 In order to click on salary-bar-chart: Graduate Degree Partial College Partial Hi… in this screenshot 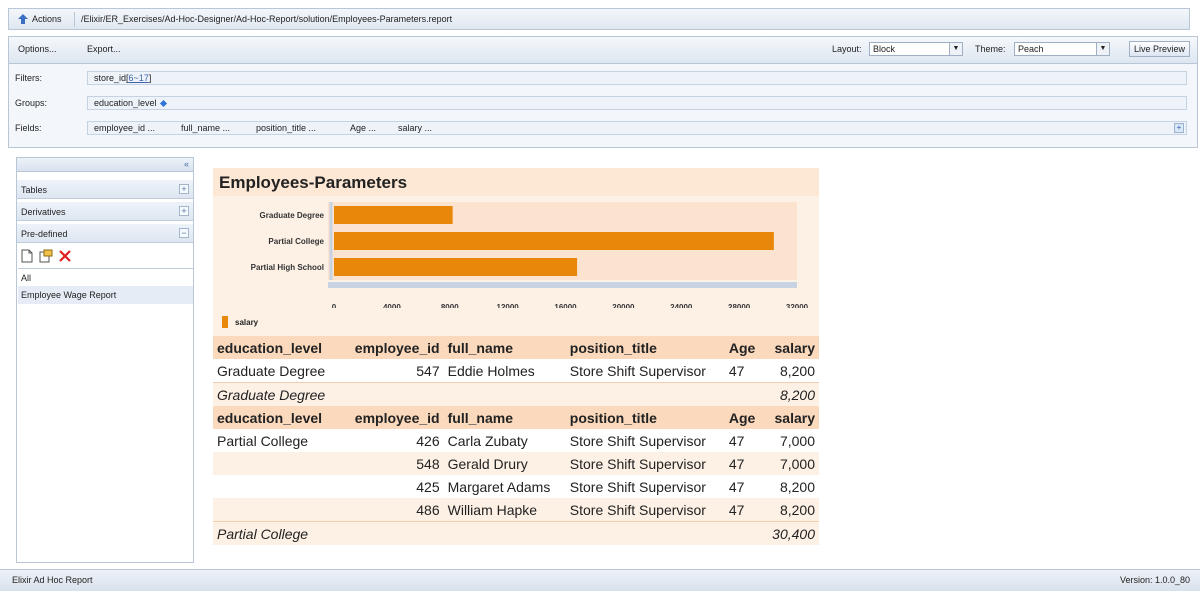, I will do `click(530, 255)`.